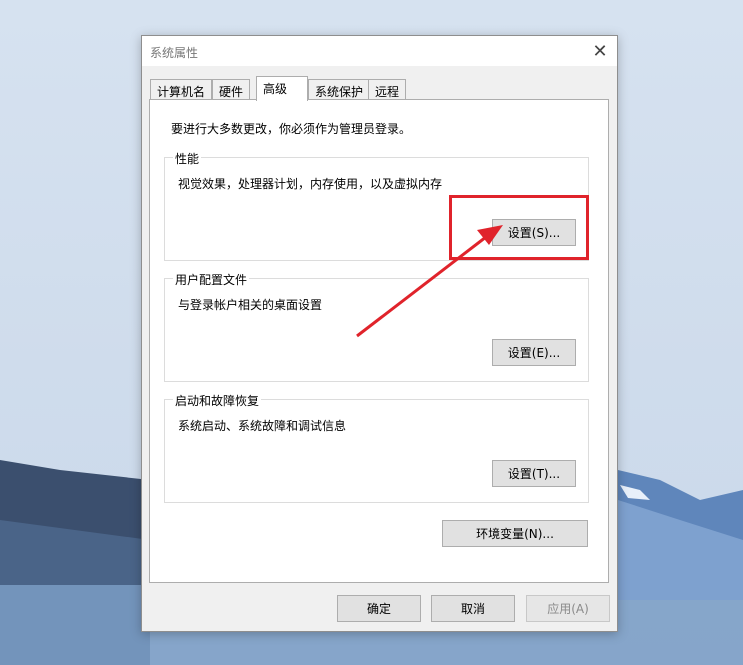  What do you see at coordinates (568, 608) in the screenshot?
I see `apply-button: 应用(A)` at bounding box center [568, 608].